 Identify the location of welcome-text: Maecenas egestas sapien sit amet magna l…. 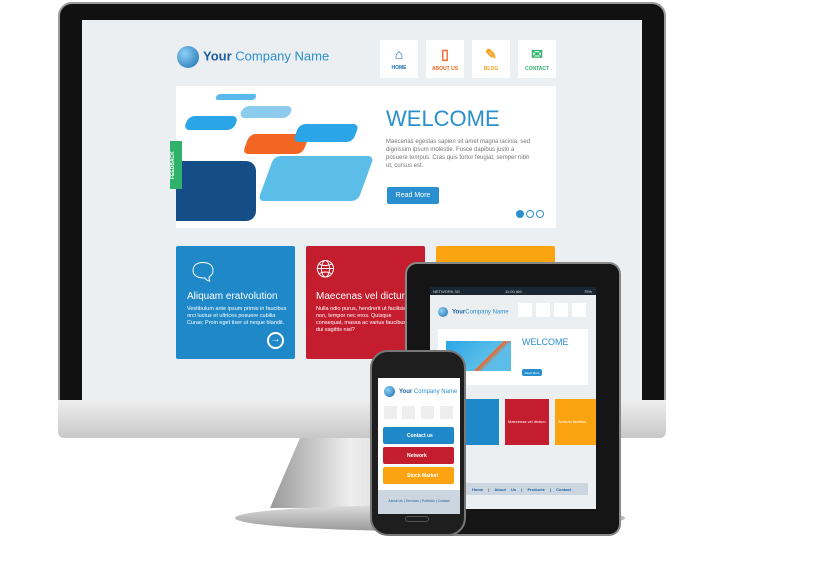
(458, 154).